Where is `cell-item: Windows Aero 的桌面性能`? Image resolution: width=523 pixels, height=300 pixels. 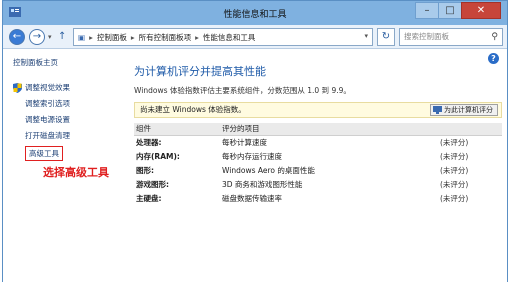 cell-item: Windows Aero 的桌面性能 is located at coordinates (268, 170).